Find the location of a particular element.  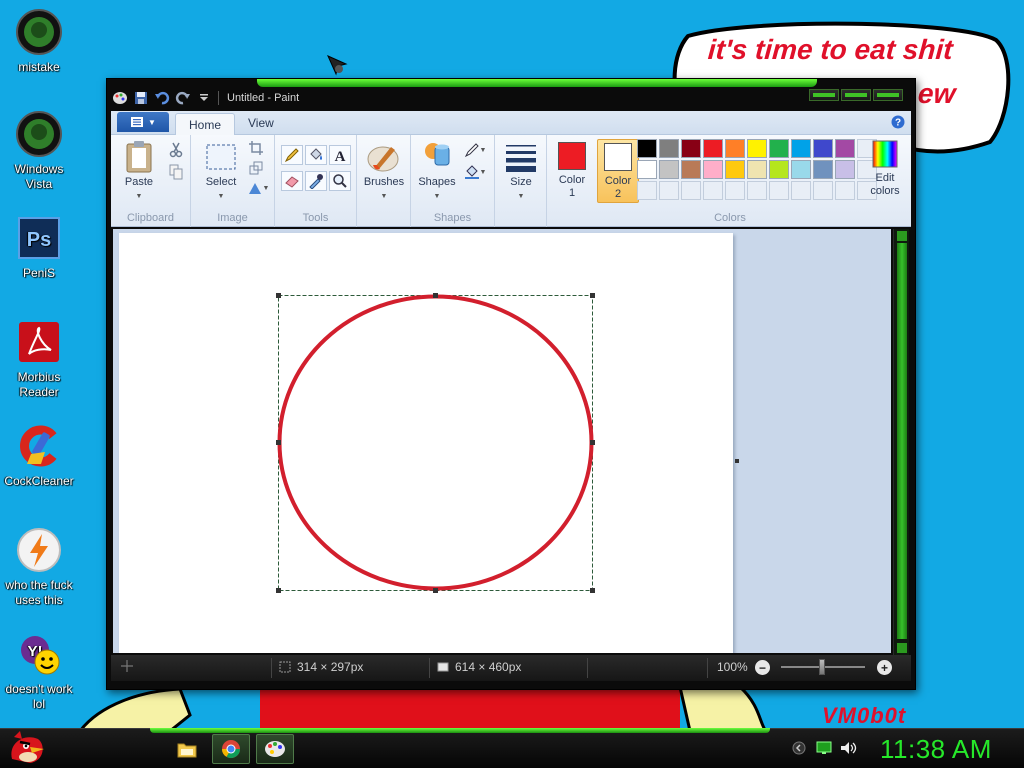

pencil-icon is located at coordinates (292, 155).